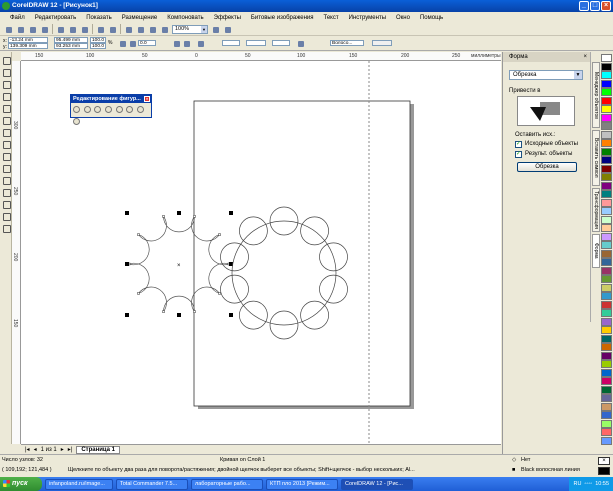  I want to click on menu-tools: Инструменты, so click(367, 18).